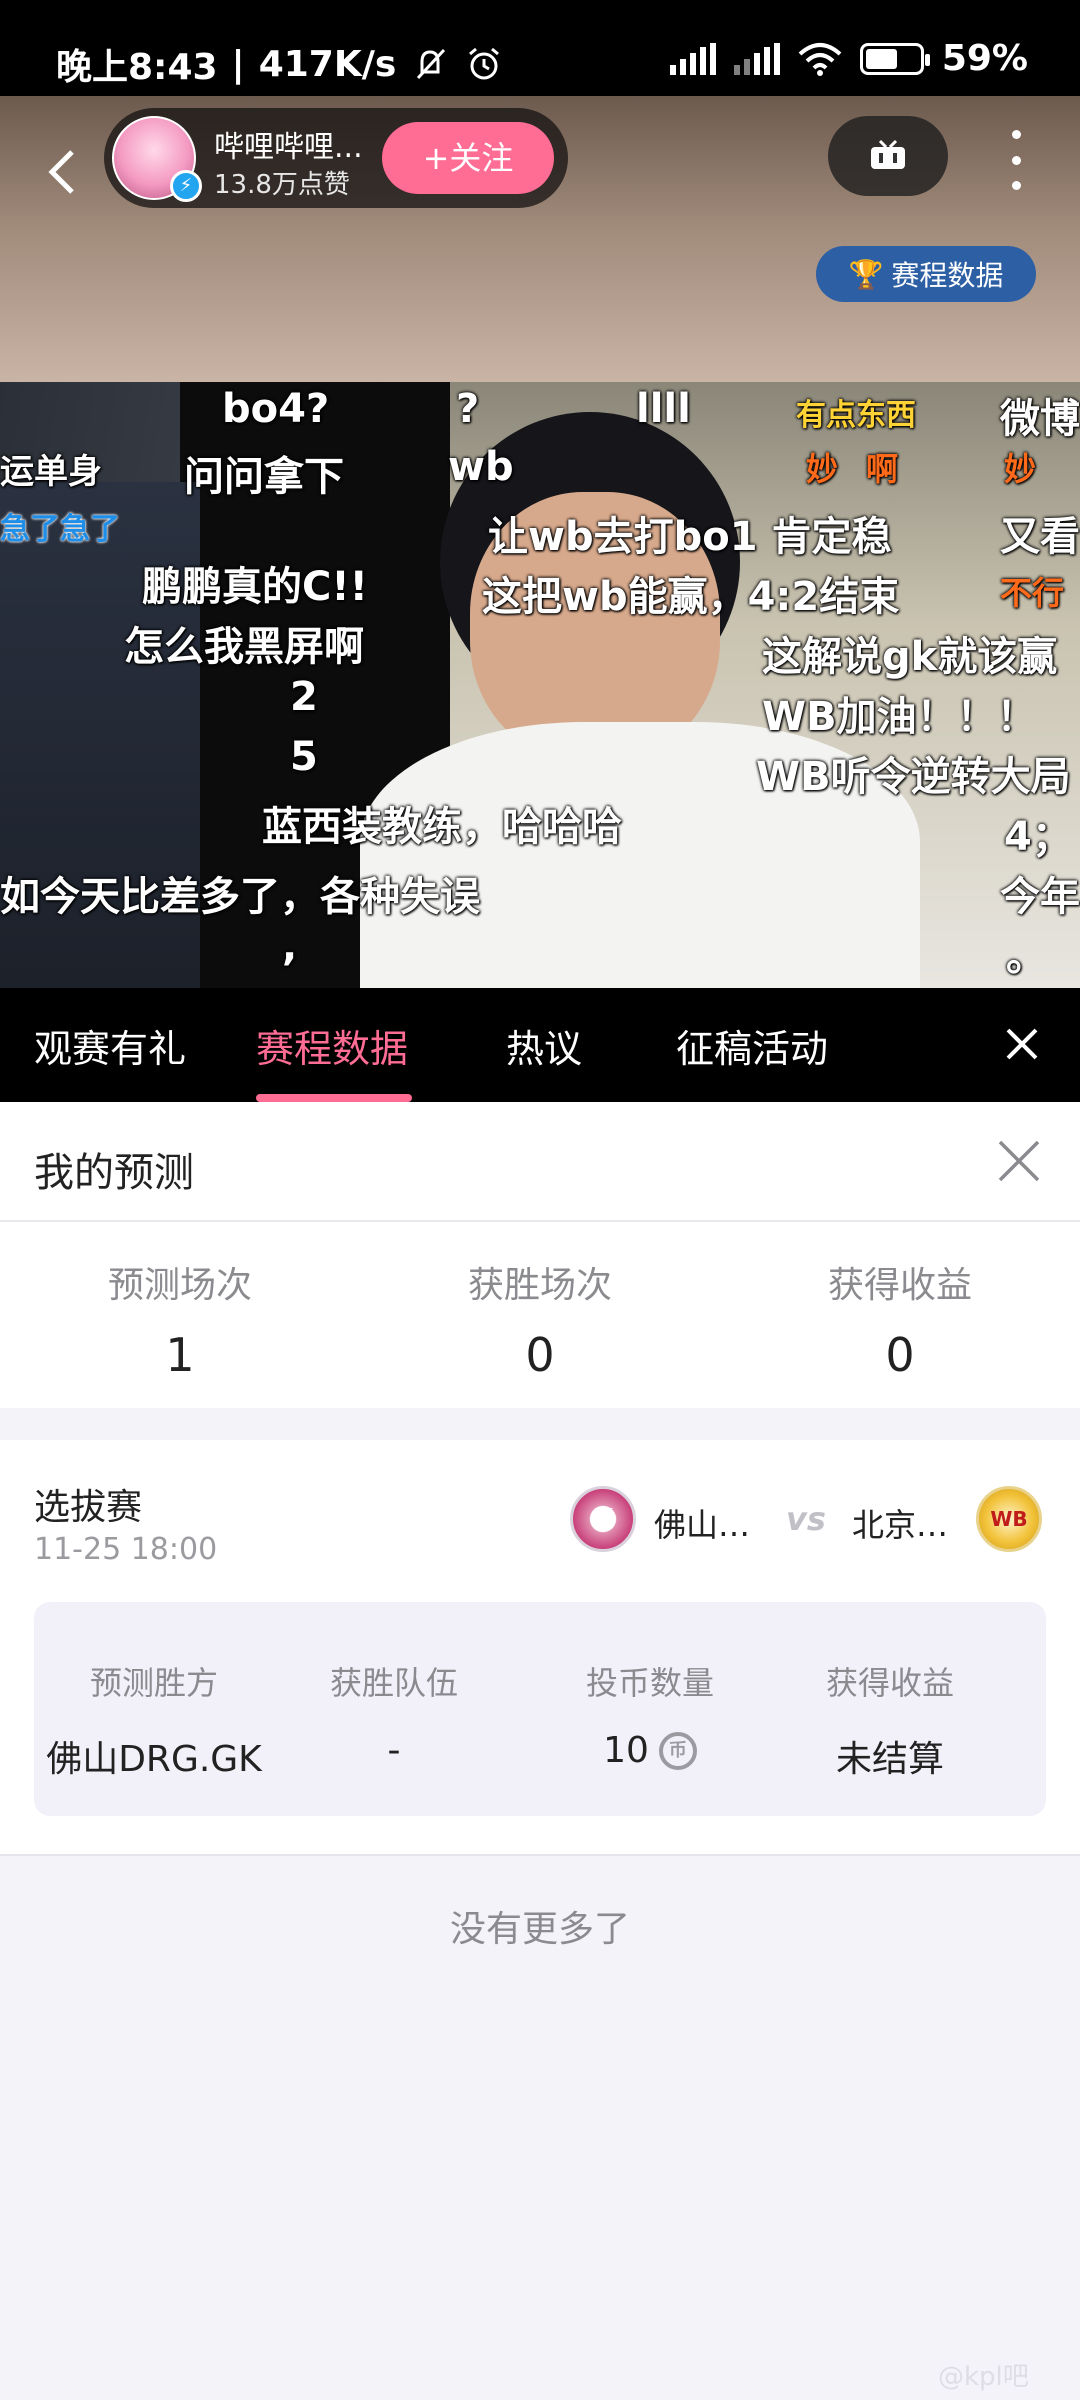  I want to click on tab-schedule-data: 赛程数据, so click(332, 1045).